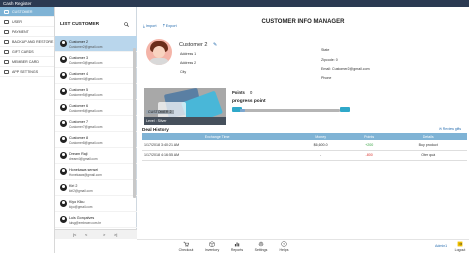 The image size is (469, 253). Describe the element at coordinates (6, 22) in the screenshot. I see `user-icon` at that location.